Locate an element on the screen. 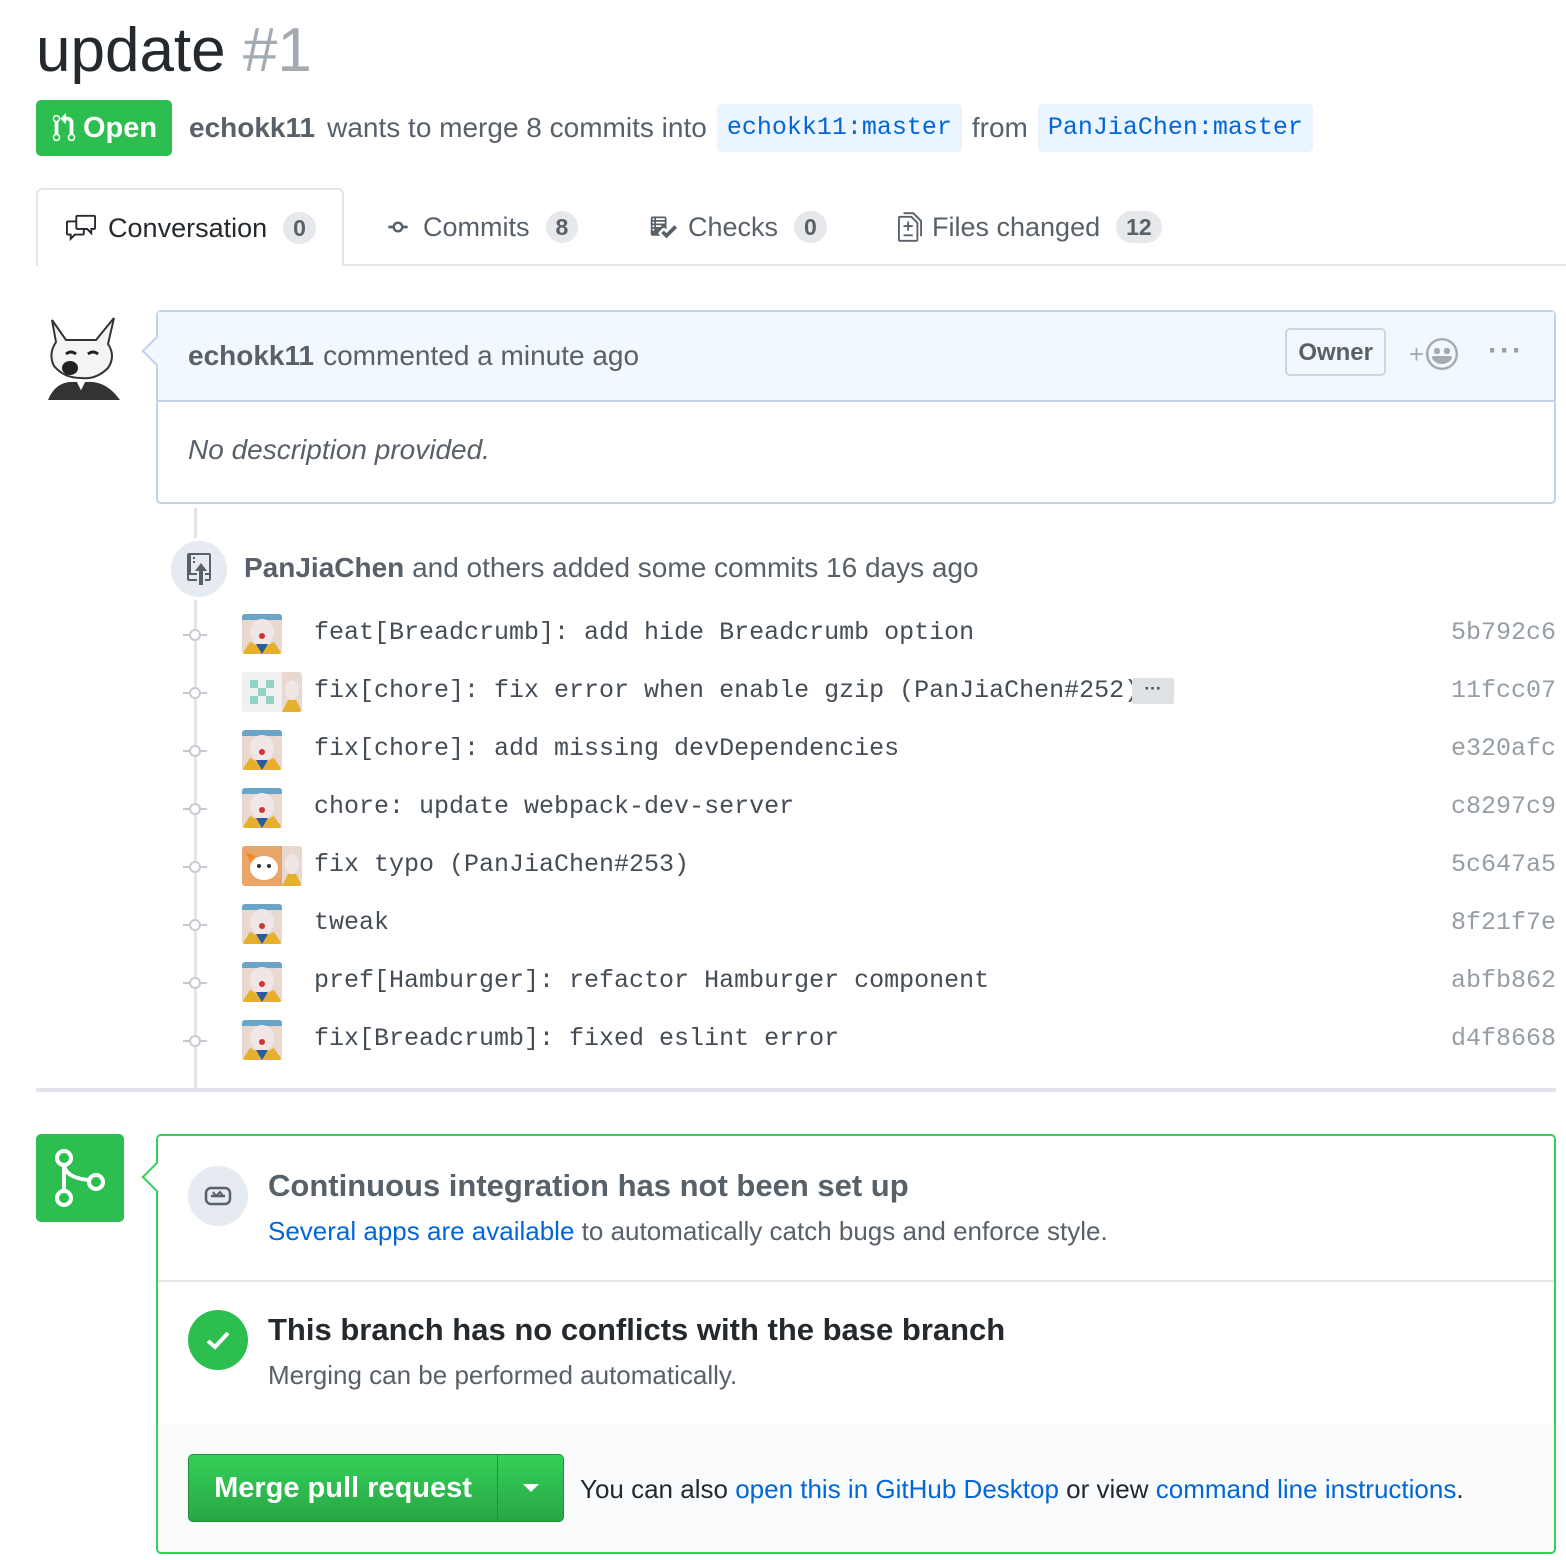  repo-push-icon is located at coordinates (199, 569).